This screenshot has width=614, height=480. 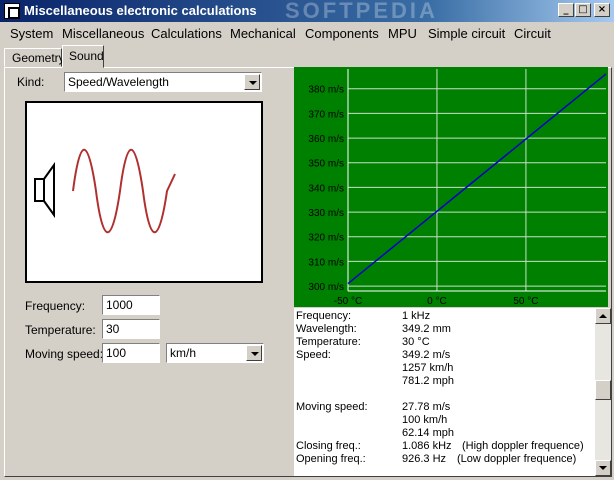 What do you see at coordinates (131, 305) in the screenshot?
I see `frequency-input: 1000` at bounding box center [131, 305].